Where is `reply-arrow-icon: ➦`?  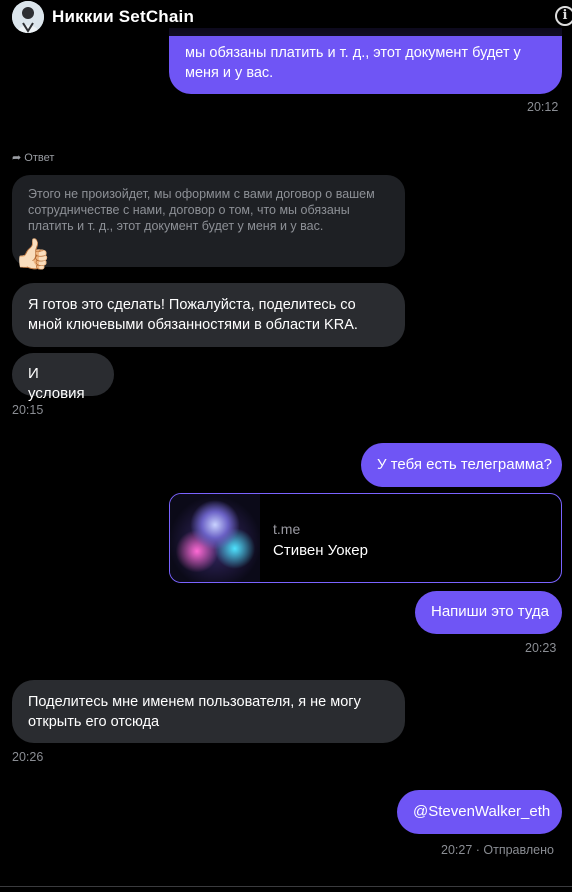
reply-arrow-icon: ➦ is located at coordinates (17, 158).